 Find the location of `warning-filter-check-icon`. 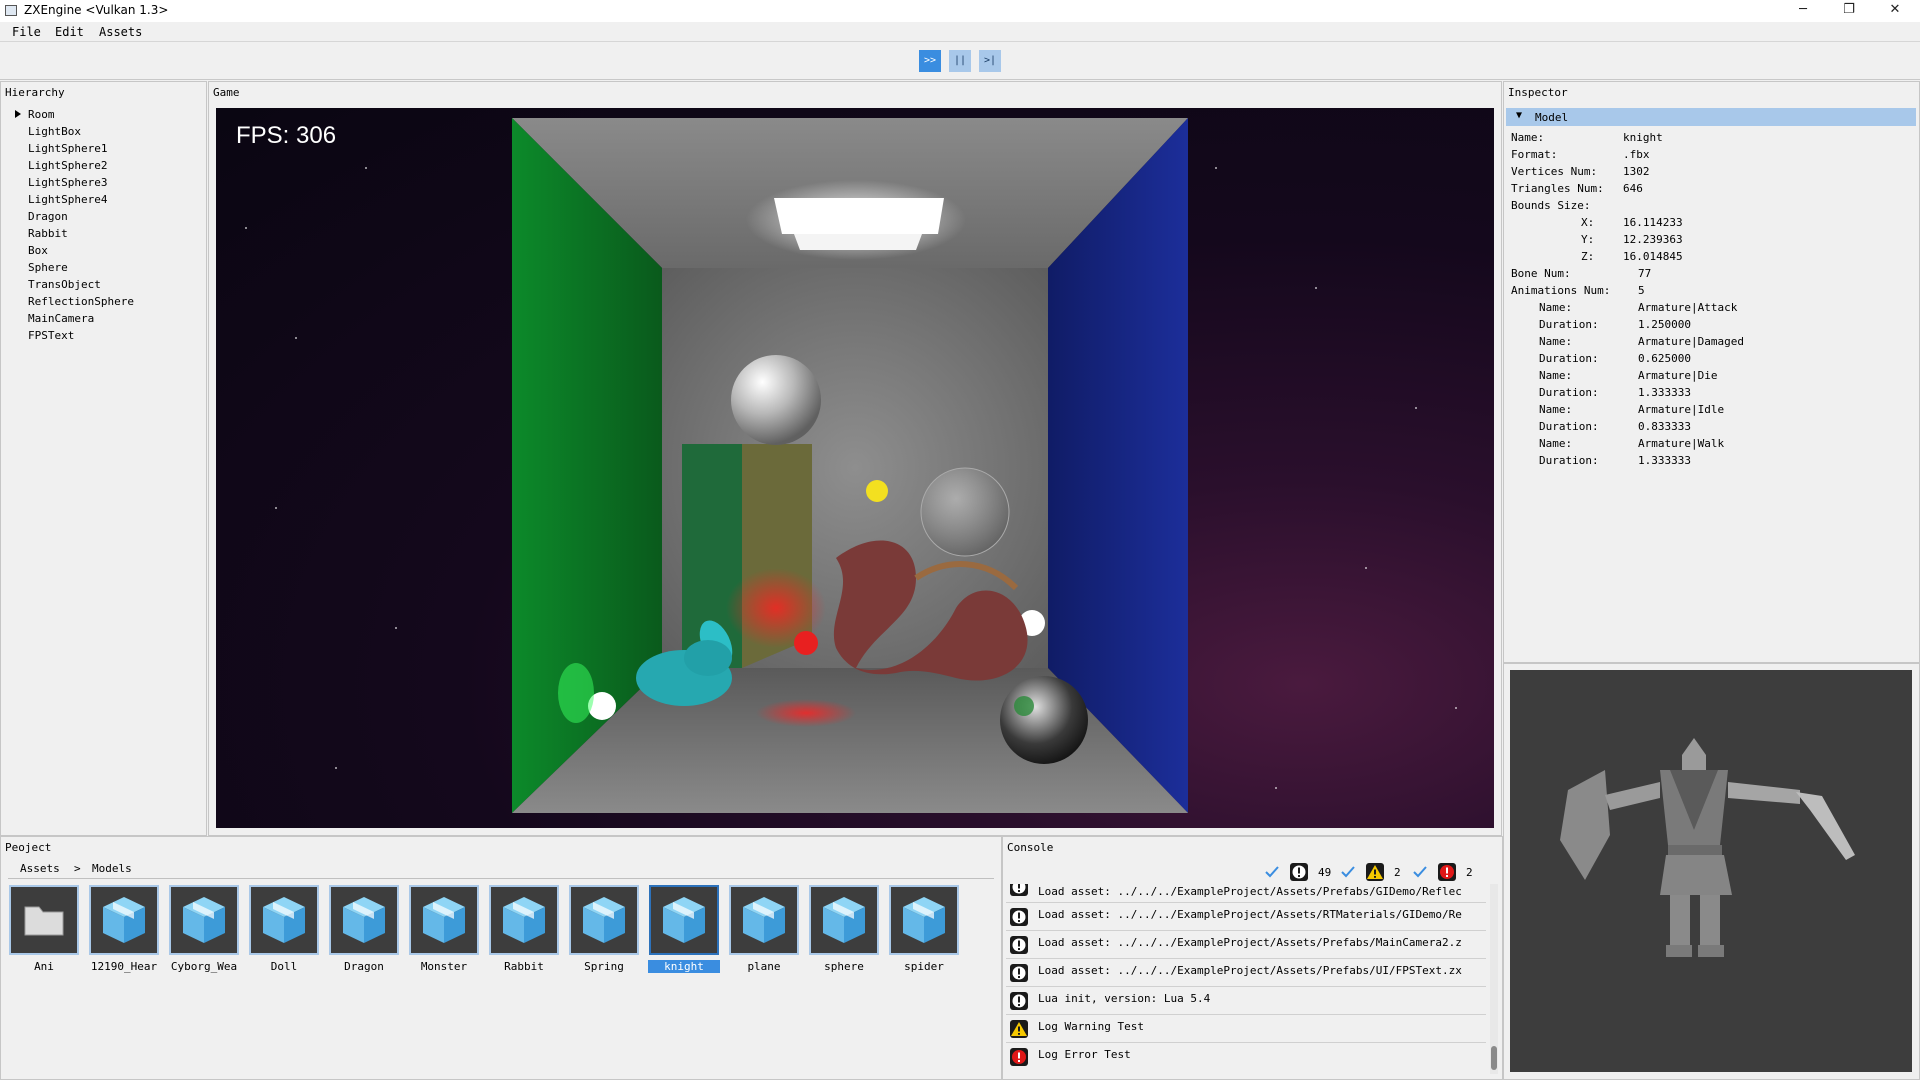

warning-filter-check-icon is located at coordinates (1348, 872).